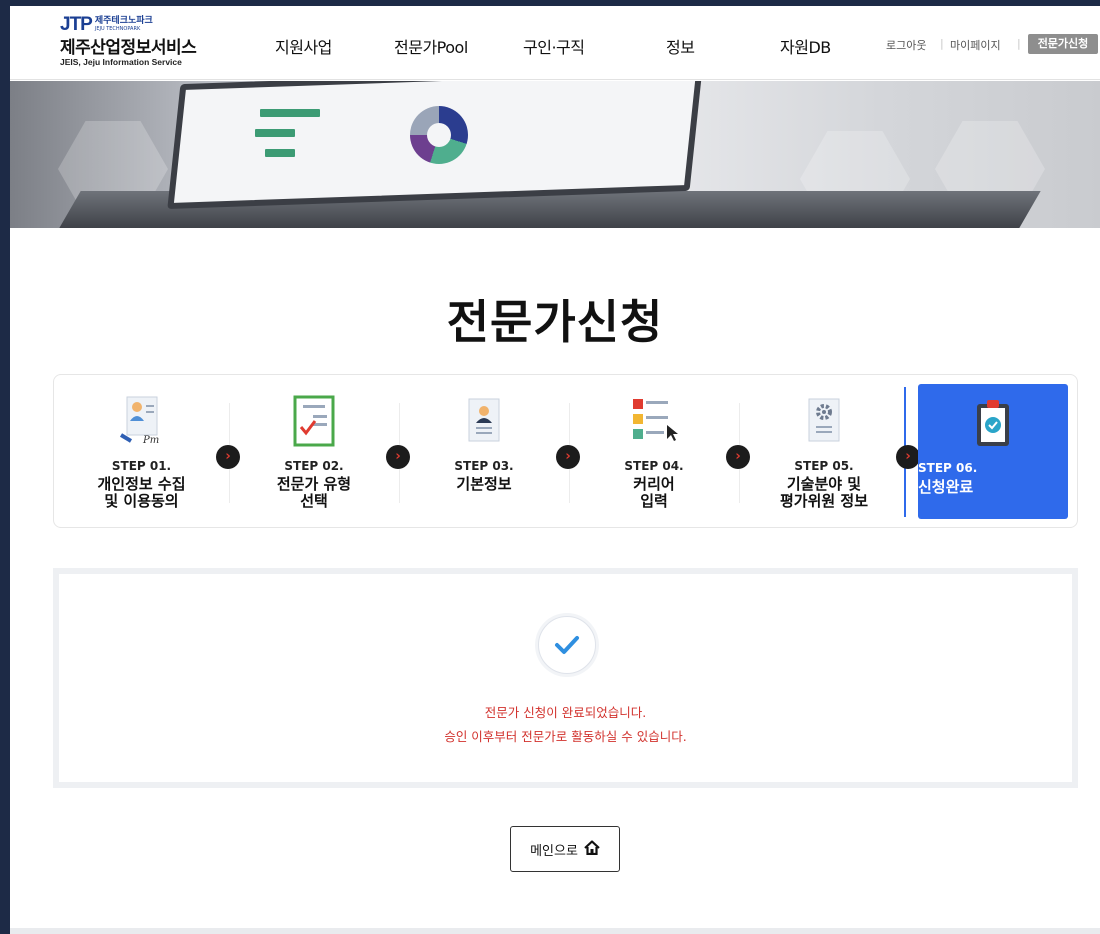 Image resolution: width=1100 pixels, height=934 pixels. Describe the element at coordinates (141, 492) in the screenshot. I see `step-label: 개인정보 수집 및 이용동의` at that location.